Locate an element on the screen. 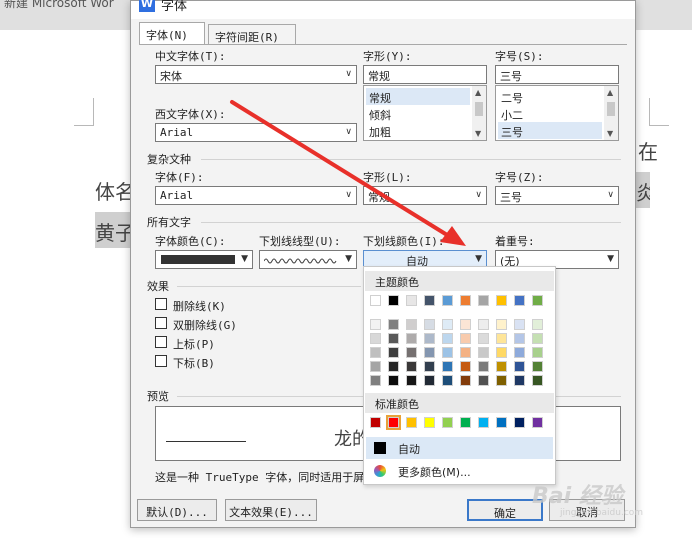 The height and width of the screenshot is (538, 692). list-item: 倾斜 is located at coordinates (378, 113).